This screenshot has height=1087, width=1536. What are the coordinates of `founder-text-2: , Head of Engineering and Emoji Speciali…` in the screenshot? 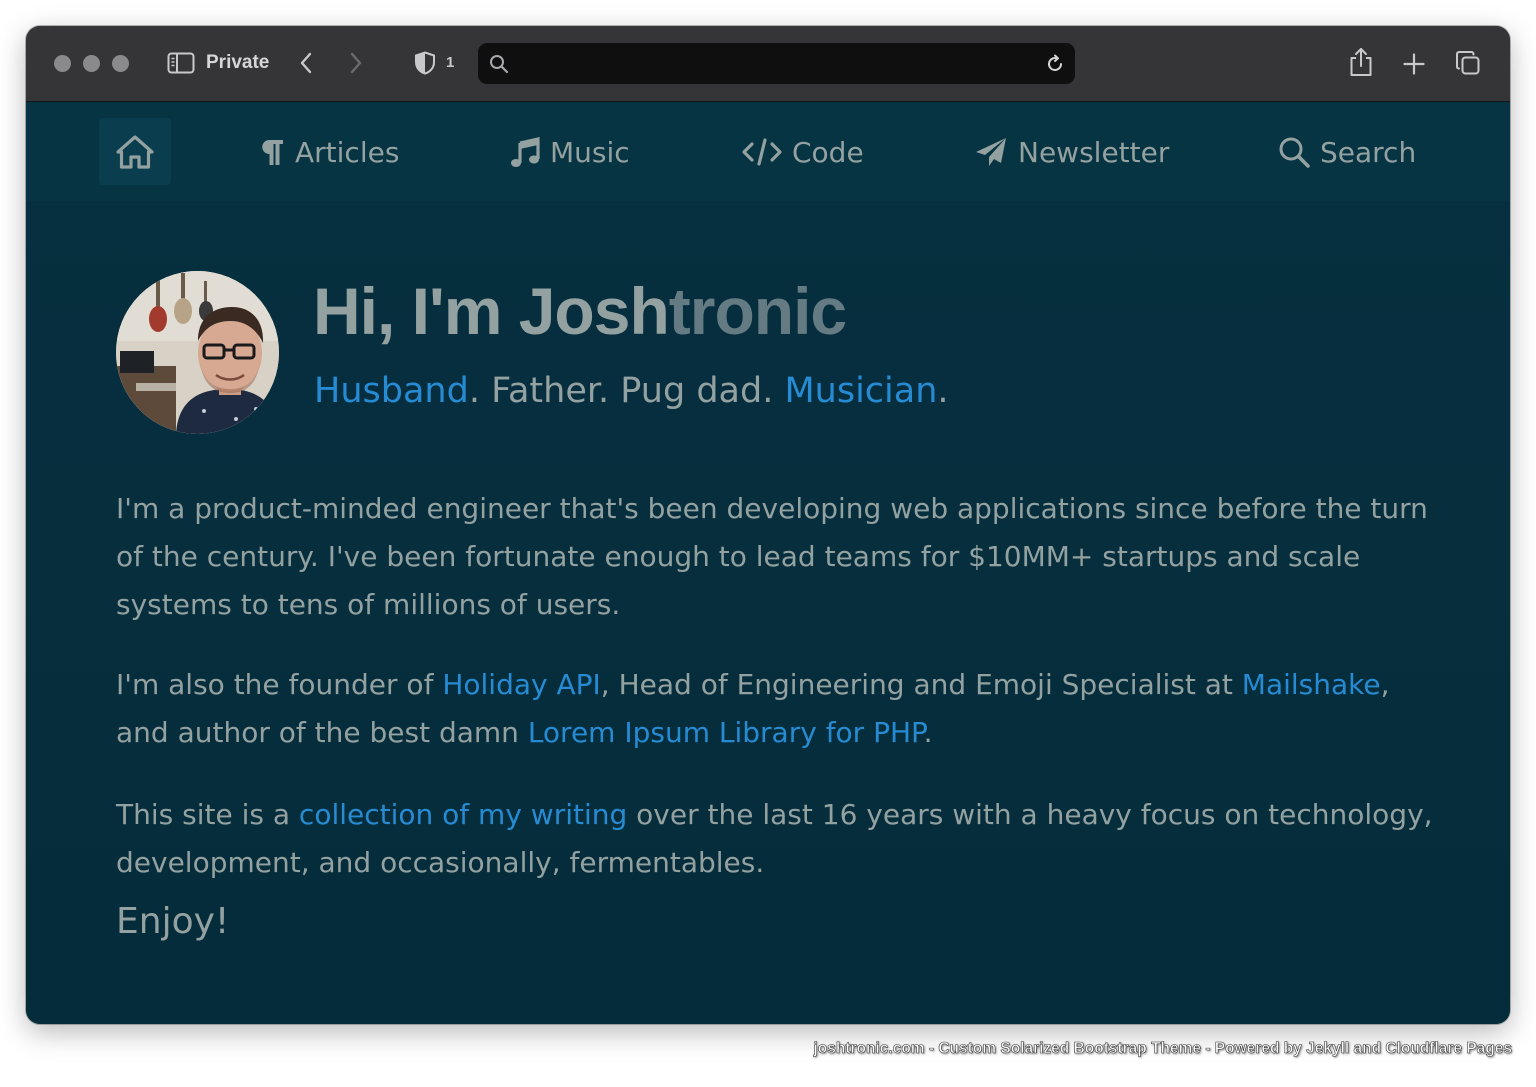 It's located at (921, 684).